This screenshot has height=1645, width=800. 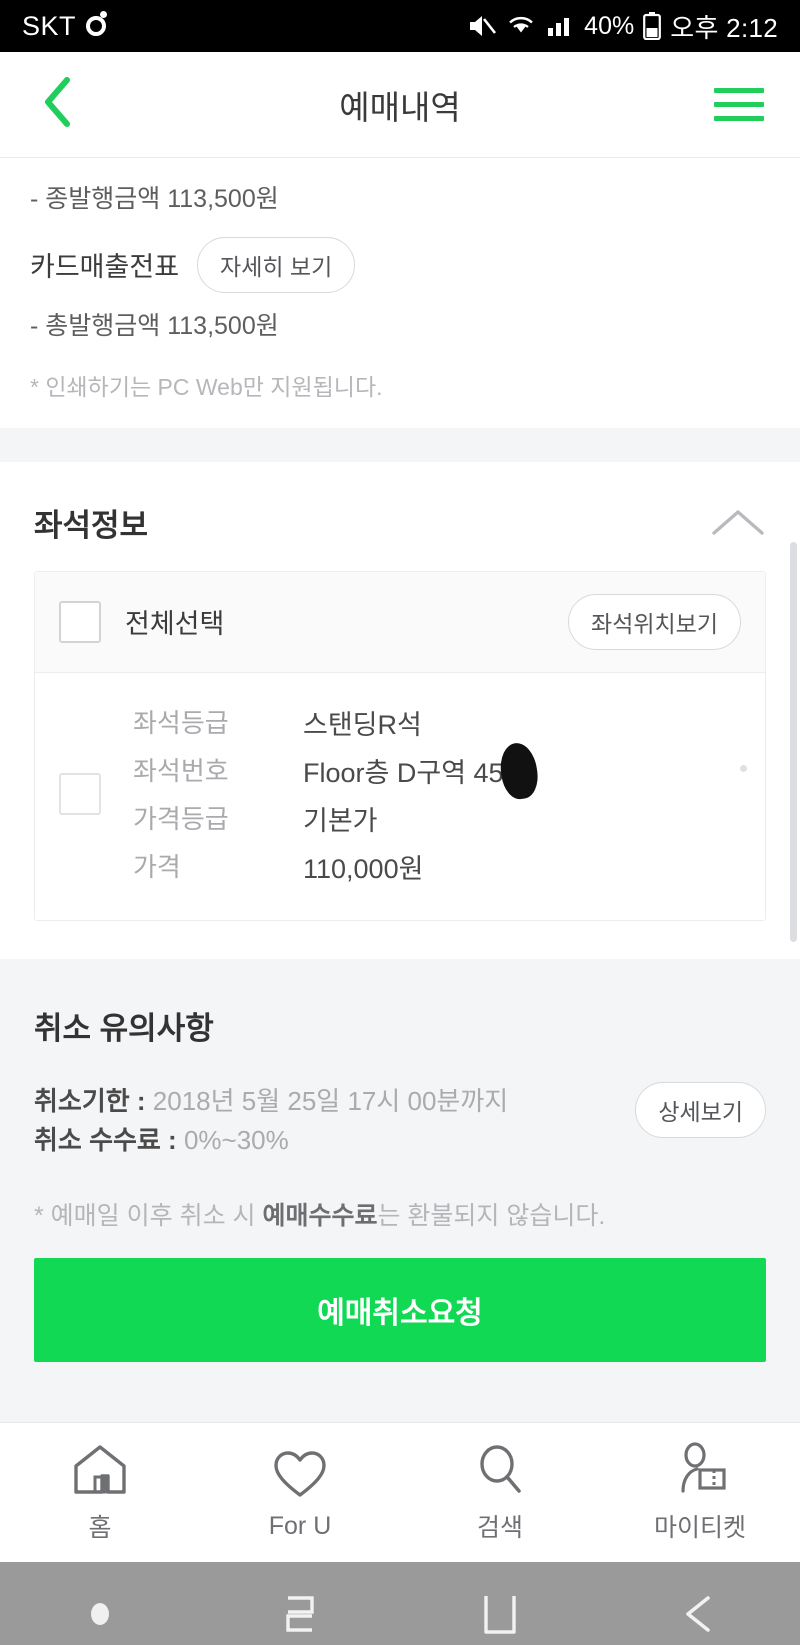 What do you see at coordinates (154, 199) in the screenshot?
I see `issued-amount-line: - 종발행금액 113,500원` at bounding box center [154, 199].